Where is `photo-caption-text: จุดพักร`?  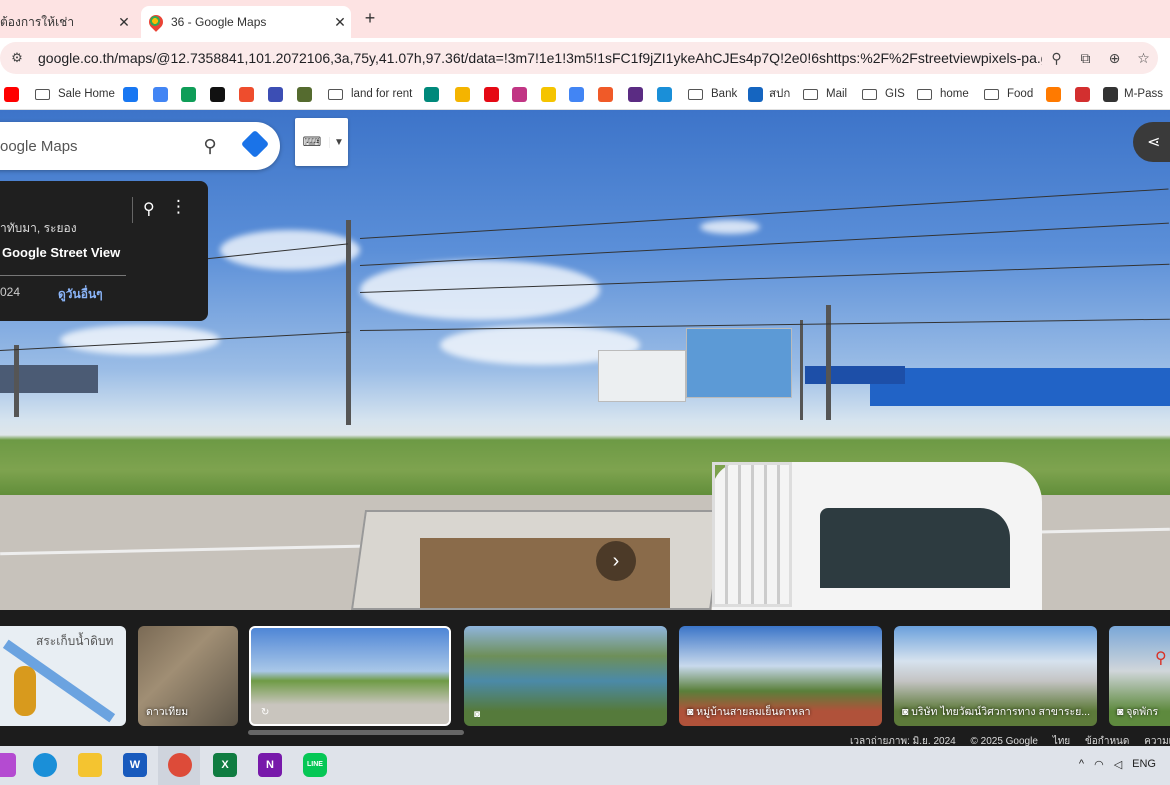 photo-caption-text: จุดพักร is located at coordinates (1142, 712).